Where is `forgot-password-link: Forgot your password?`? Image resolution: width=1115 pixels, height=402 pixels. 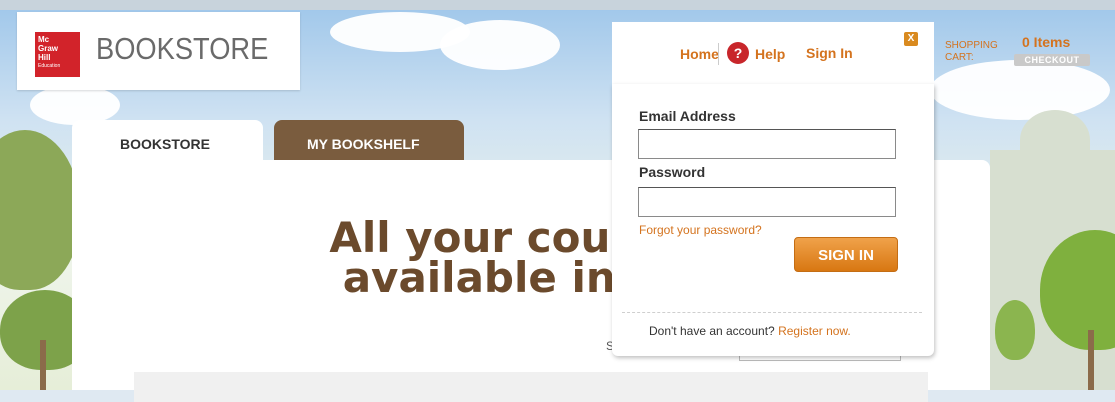
forgot-password-link: Forgot your password? is located at coordinates (700, 230).